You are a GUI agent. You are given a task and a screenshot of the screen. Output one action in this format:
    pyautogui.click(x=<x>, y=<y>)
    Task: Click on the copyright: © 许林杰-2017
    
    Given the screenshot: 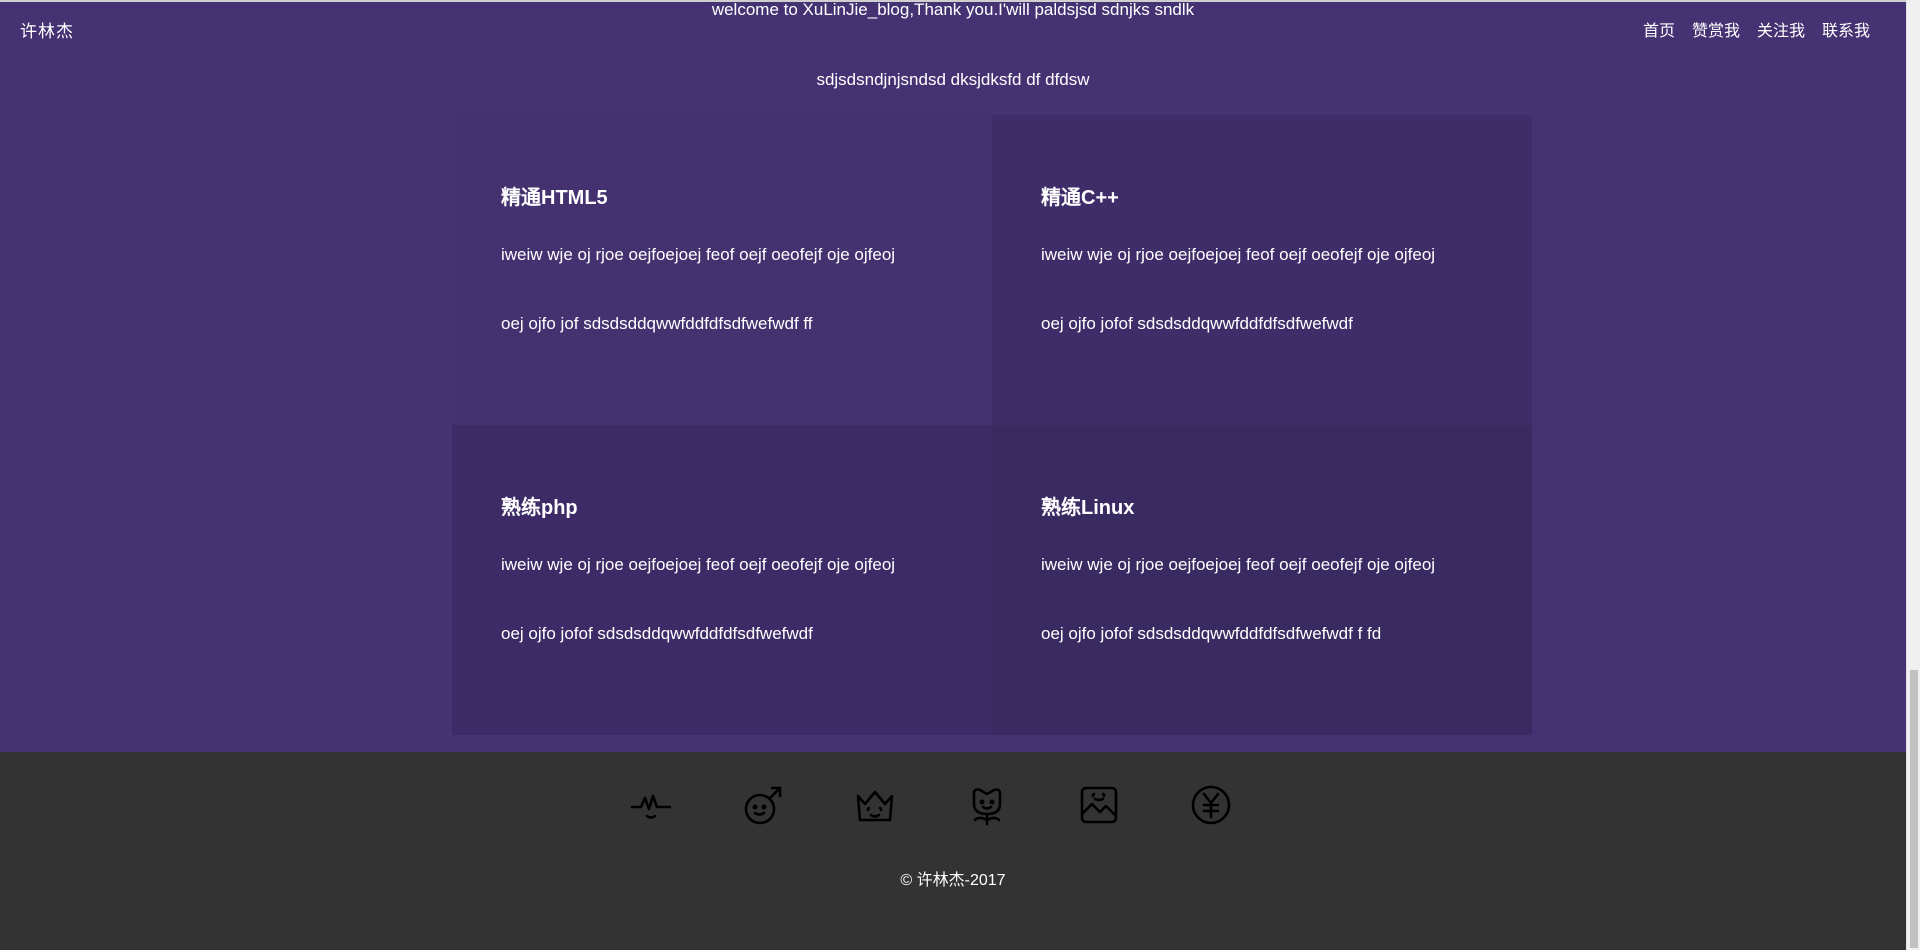 What is the action you would take?
    pyautogui.click(x=953, y=880)
    